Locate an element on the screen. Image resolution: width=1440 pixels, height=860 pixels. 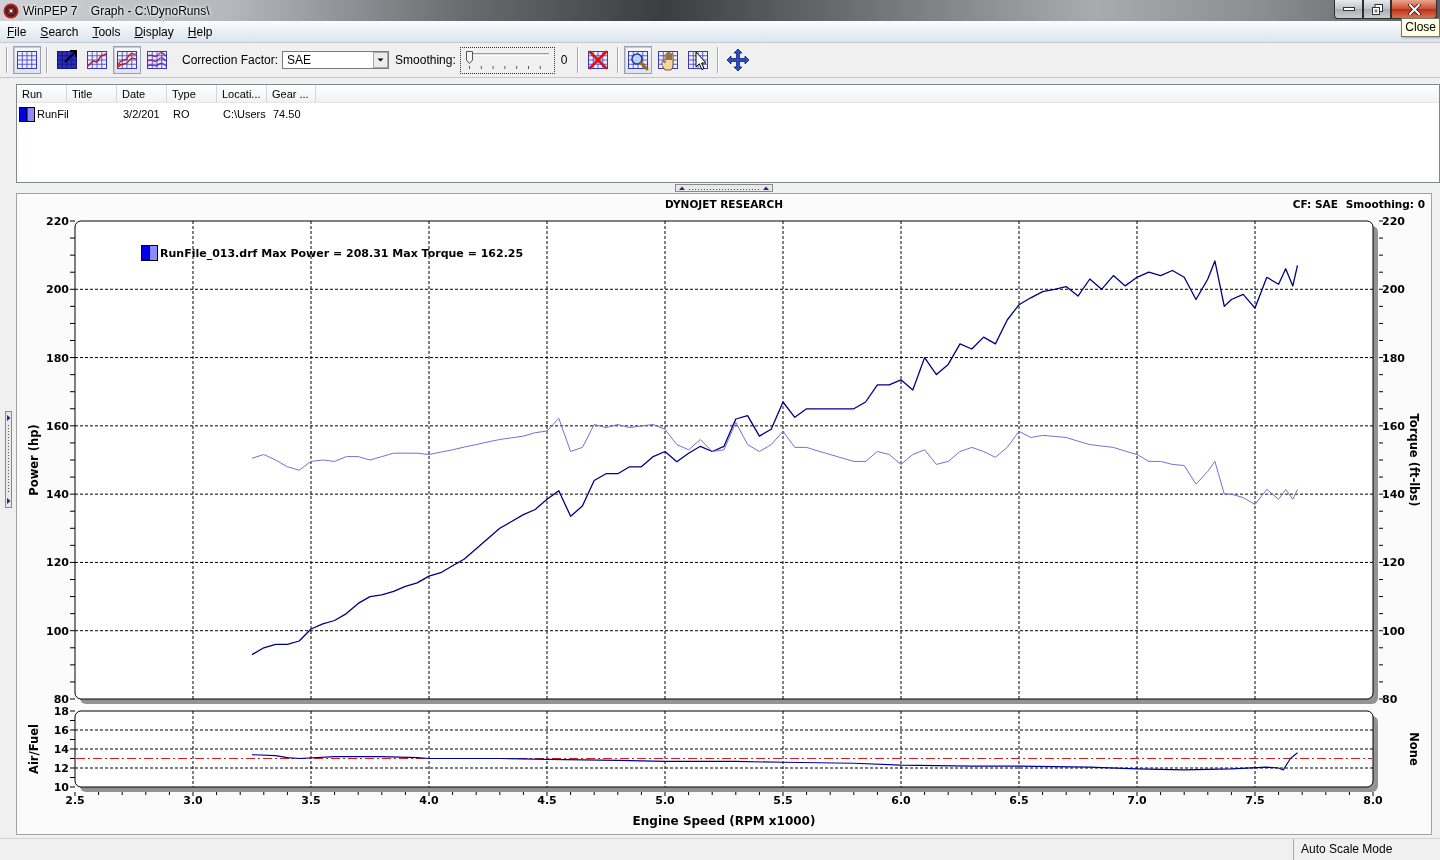
menu-item: File is located at coordinates (17, 31).